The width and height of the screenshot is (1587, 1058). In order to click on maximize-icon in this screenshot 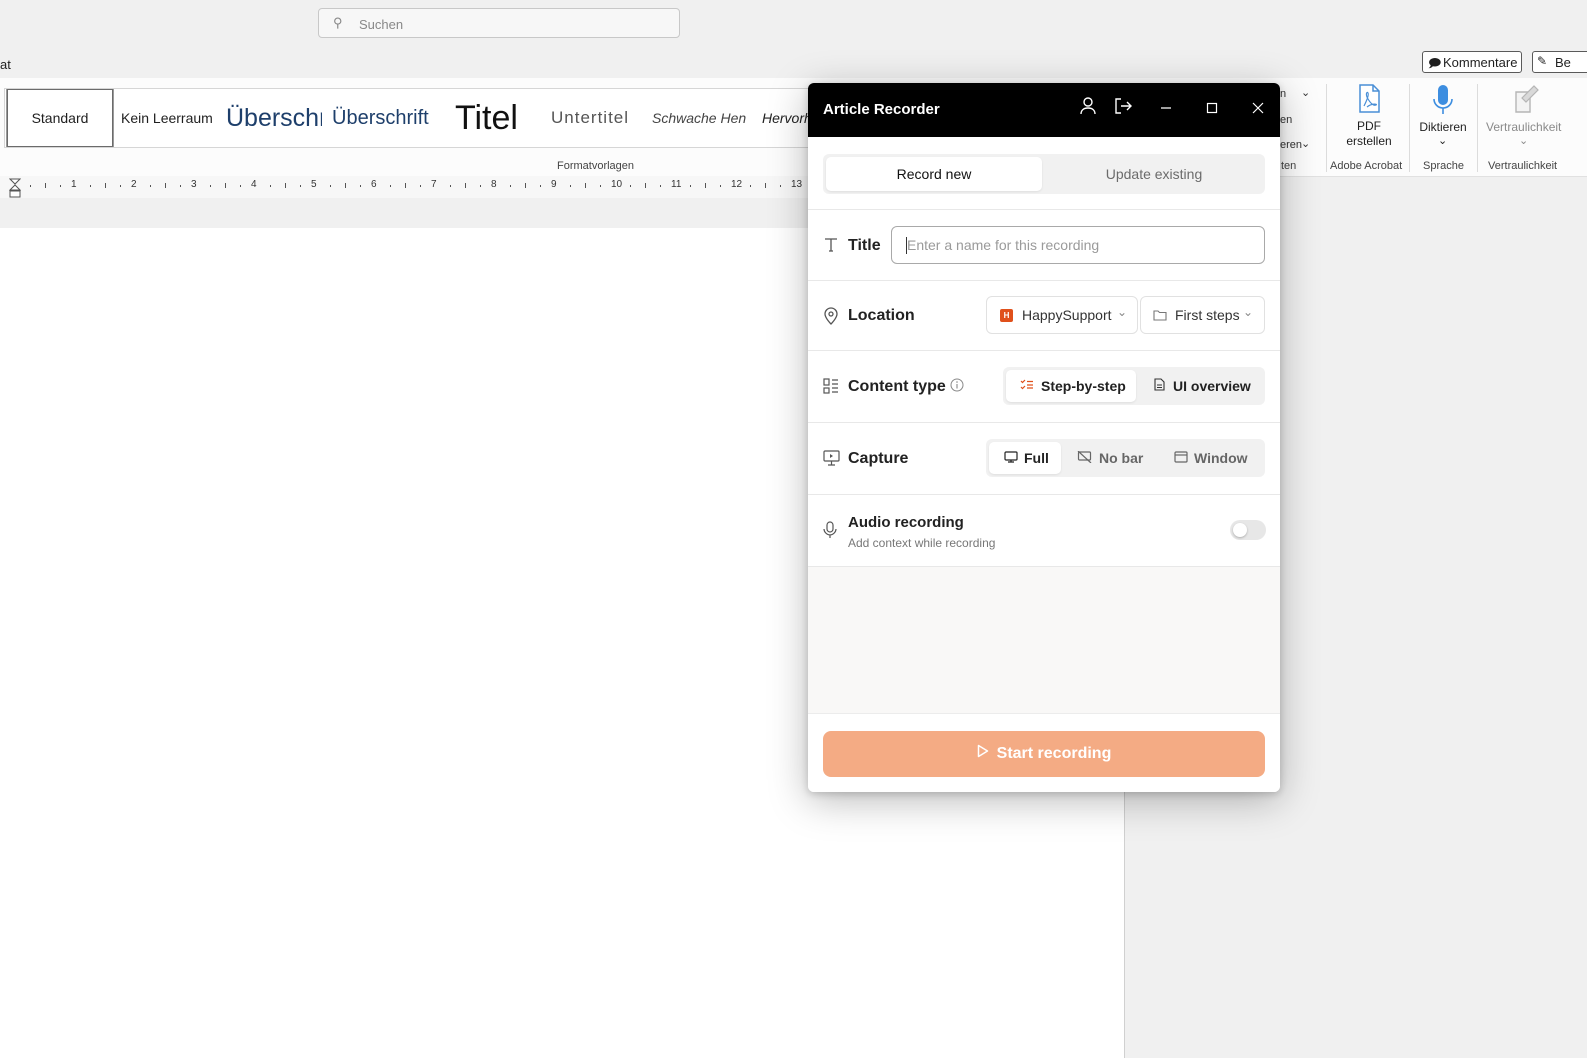, I will do `click(1212, 110)`.